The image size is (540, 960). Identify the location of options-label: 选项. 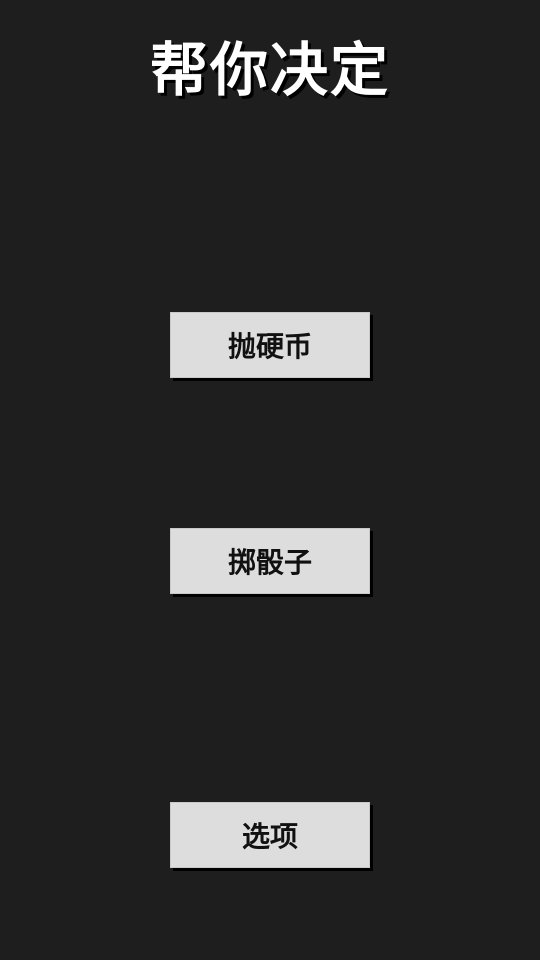
(269, 836).